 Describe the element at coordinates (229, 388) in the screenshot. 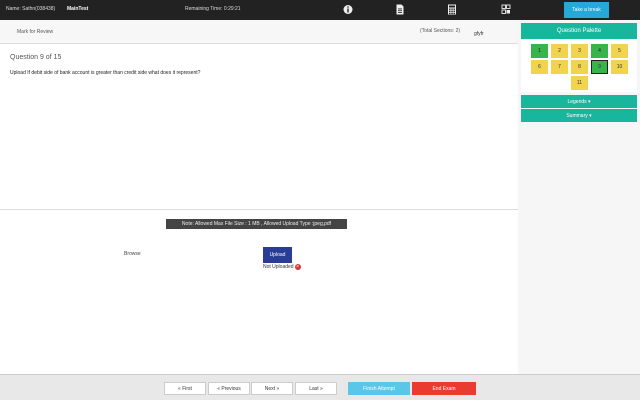

I see `previous-button: « Previous` at that location.